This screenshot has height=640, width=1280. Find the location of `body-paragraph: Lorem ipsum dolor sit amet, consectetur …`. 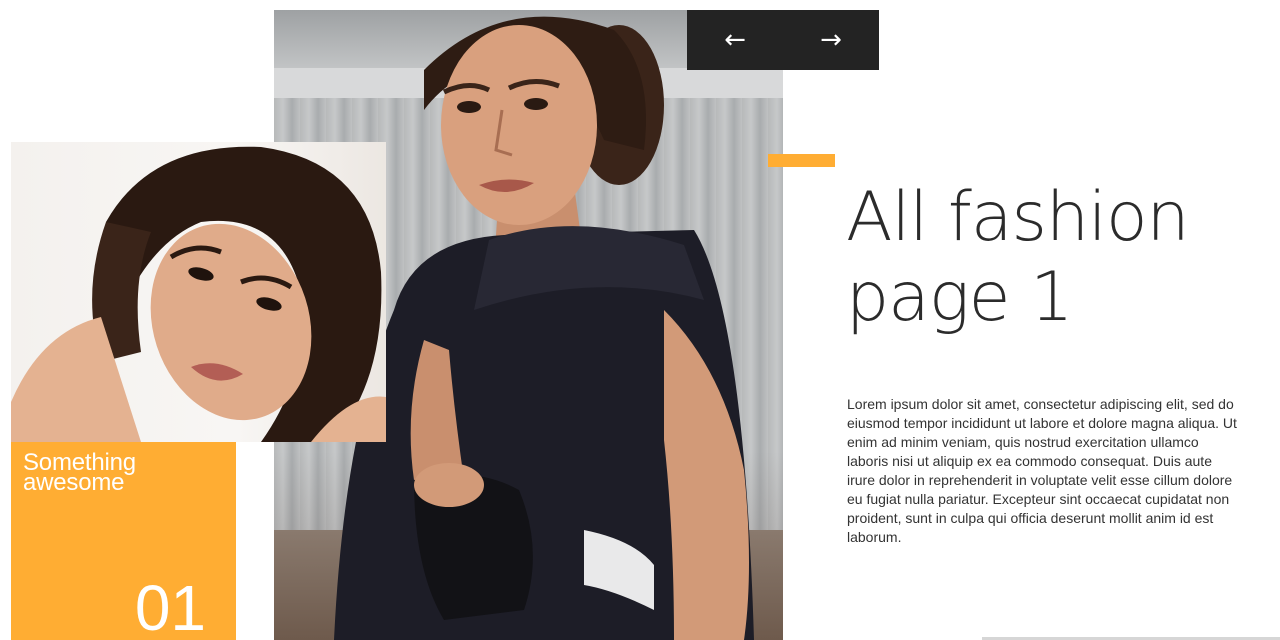

body-paragraph: Lorem ipsum dolor sit amet, consectetur … is located at coordinates (1042, 470).